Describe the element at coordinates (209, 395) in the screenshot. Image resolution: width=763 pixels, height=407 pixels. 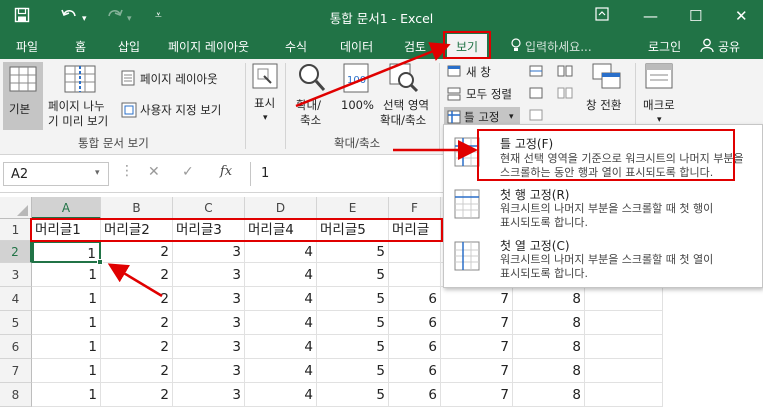
I see `cell-C8: 3` at that location.